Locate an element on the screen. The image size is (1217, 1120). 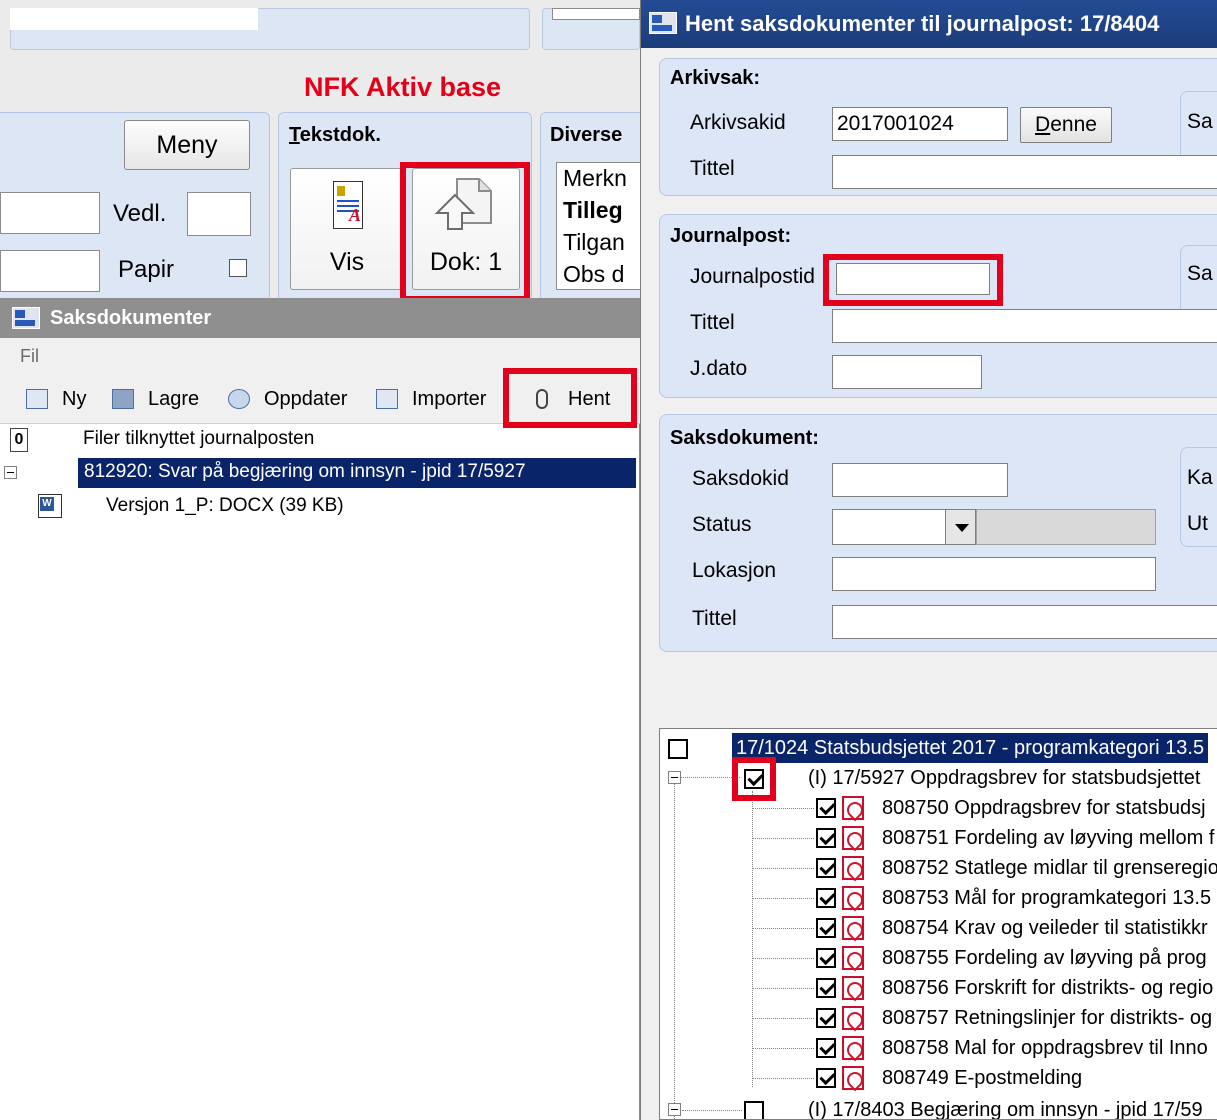
arkivsak-tittel-input is located at coordinates (1024, 172).